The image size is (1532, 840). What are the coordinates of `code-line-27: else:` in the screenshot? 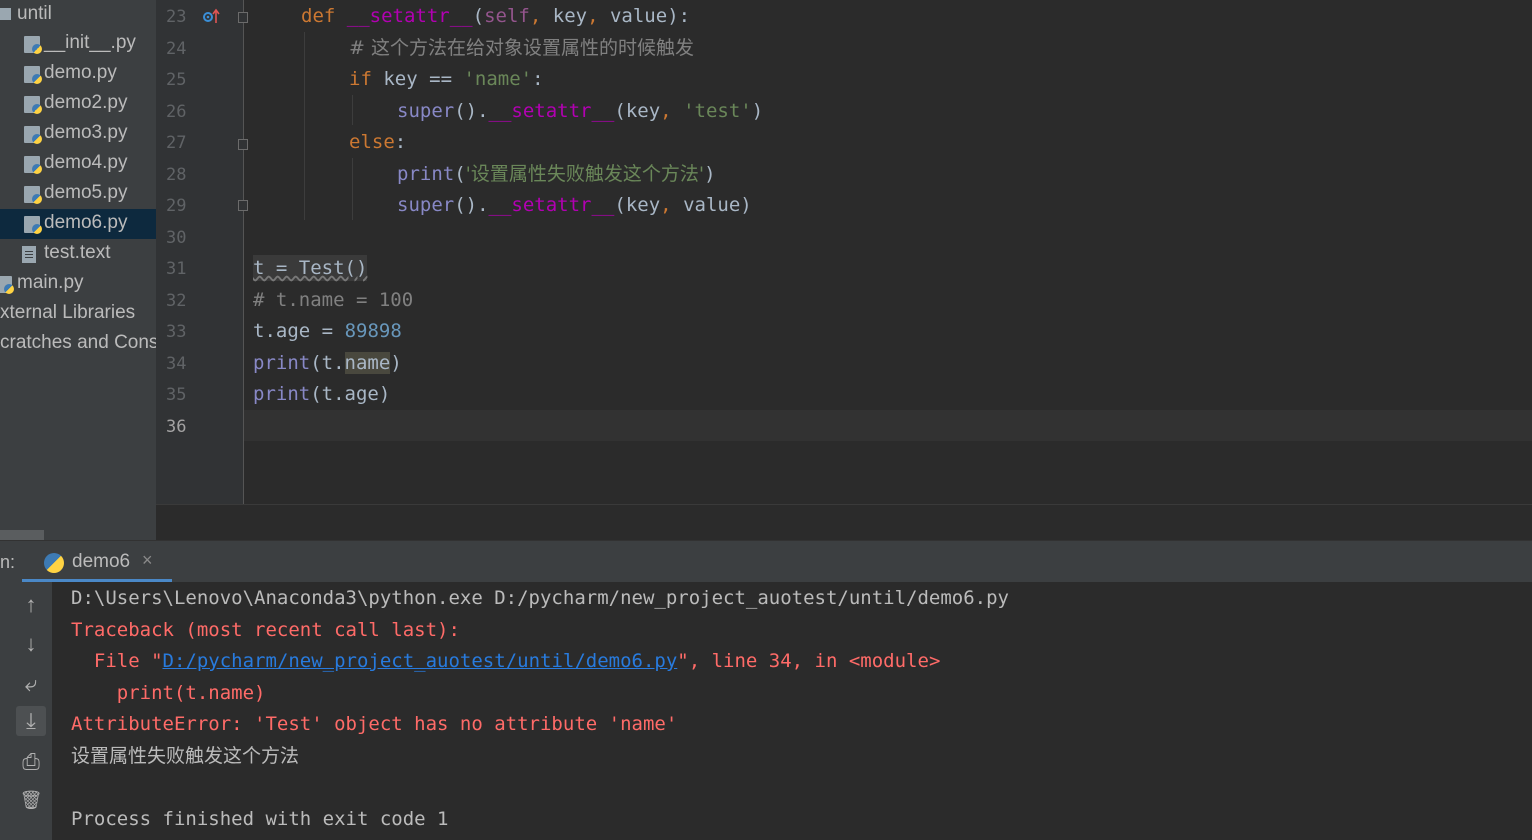 It's located at (378, 142).